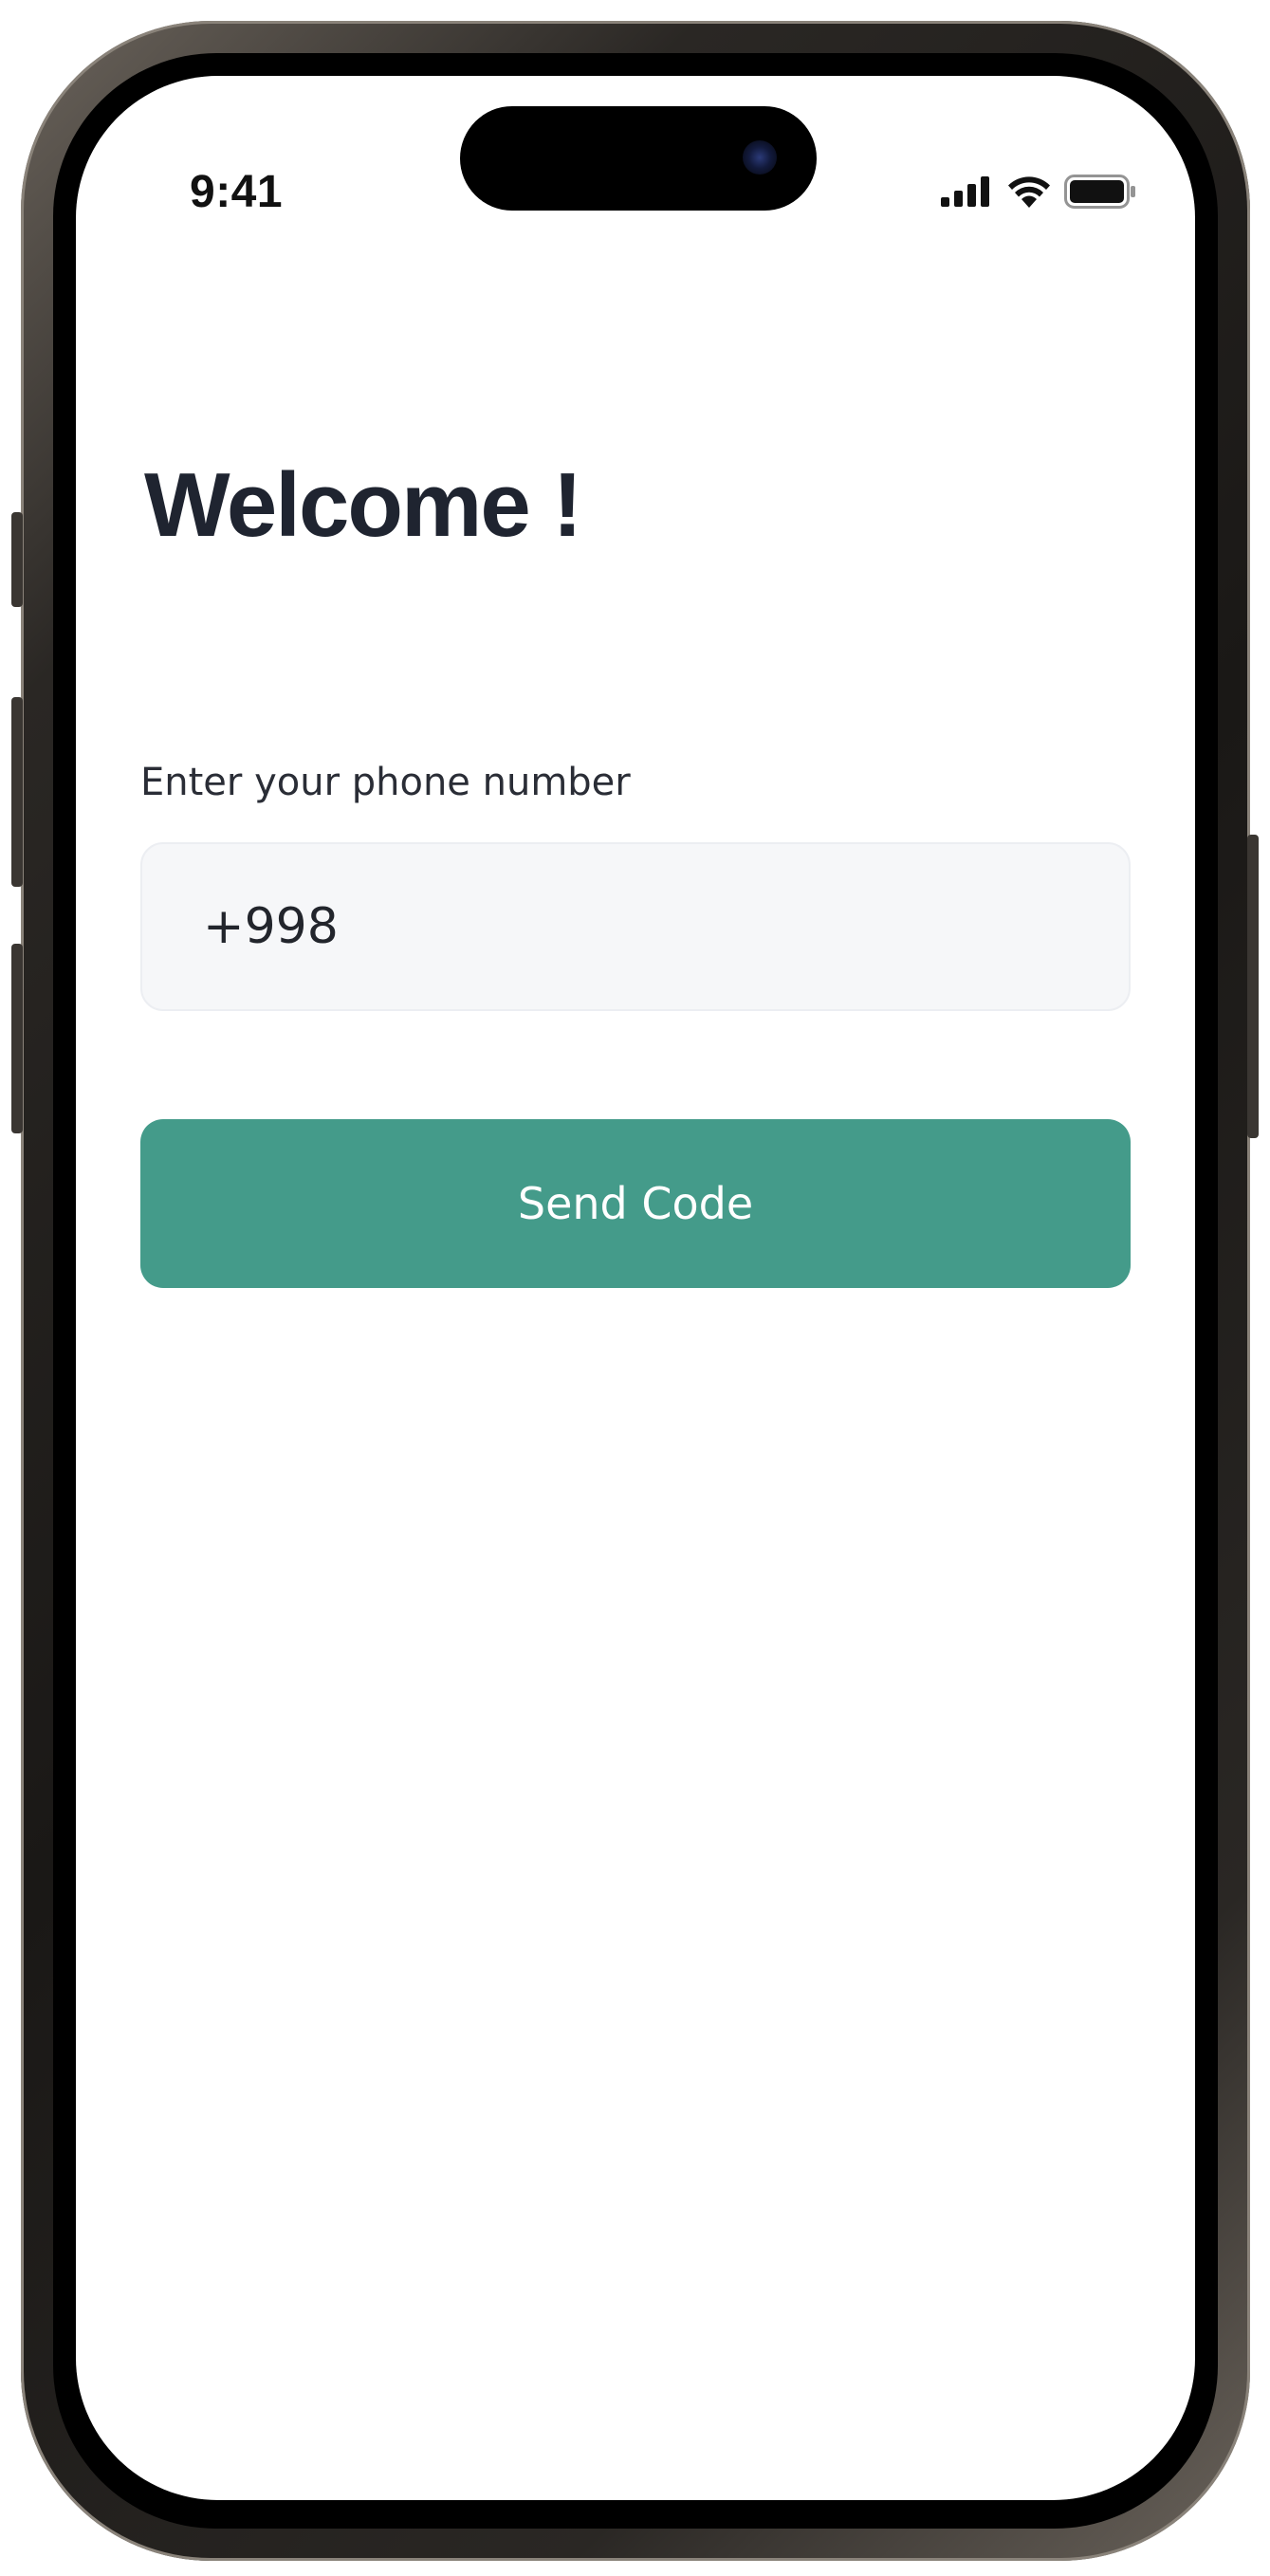  What do you see at coordinates (17, 559) in the screenshot?
I see `action-button` at bounding box center [17, 559].